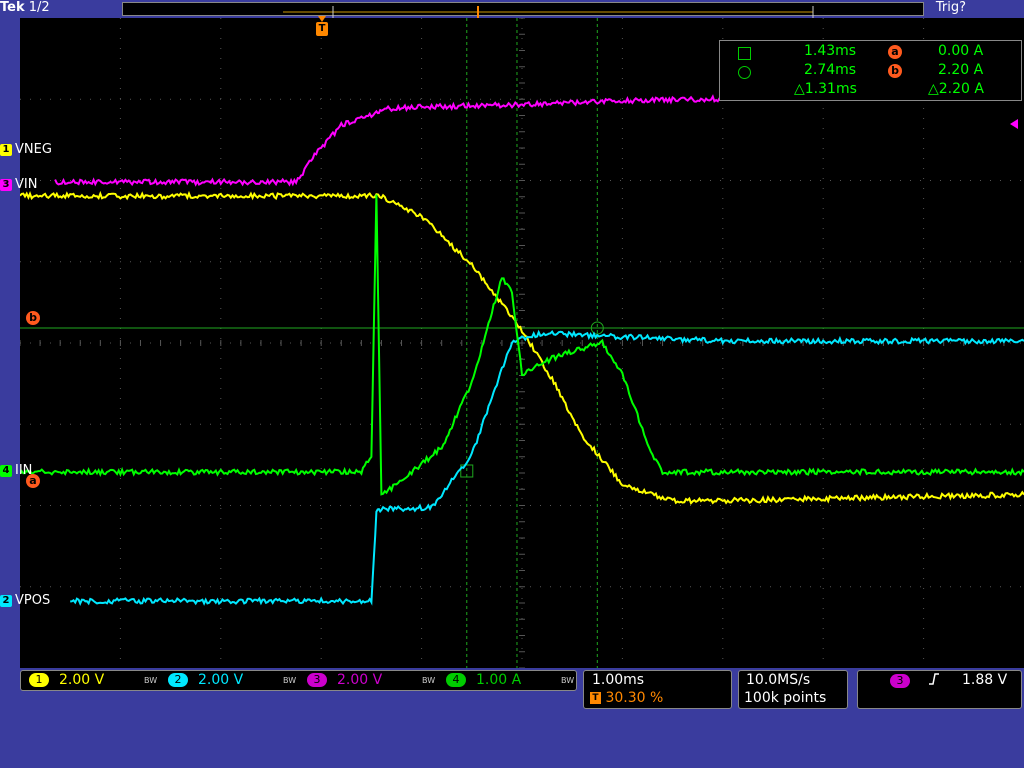  What do you see at coordinates (523, 9) in the screenshot?
I see `record-view-bar` at bounding box center [523, 9].